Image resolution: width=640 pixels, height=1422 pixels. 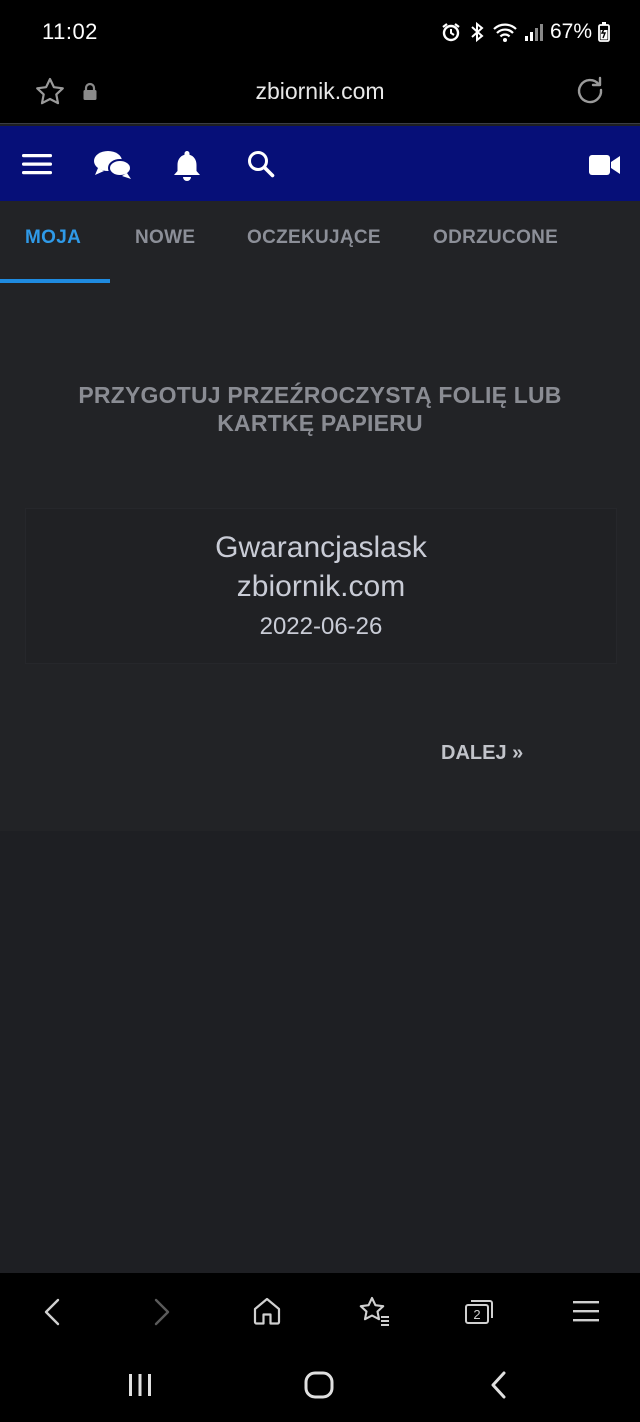 What do you see at coordinates (314, 238) in the screenshot?
I see `tab-oczekujace: OCZEKUJĄCE` at bounding box center [314, 238].